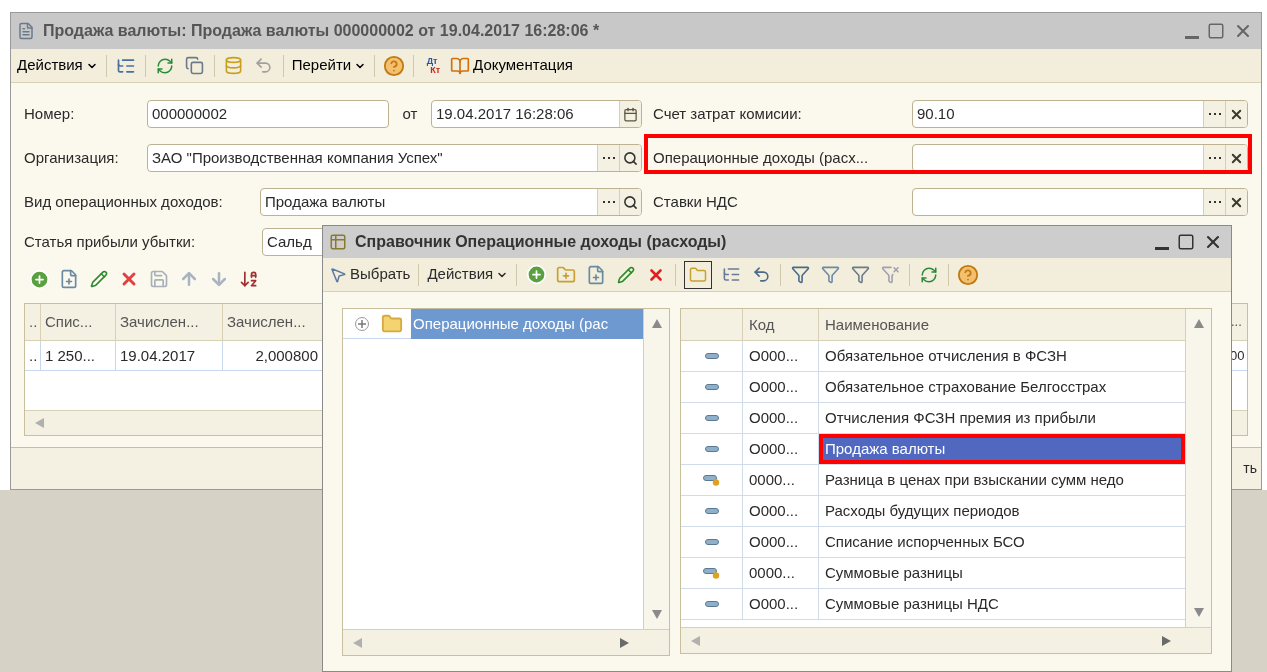  Describe the element at coordinates (432, 65) in the screenshot. I see `debit-credit-button: Дт Кт` at that location.